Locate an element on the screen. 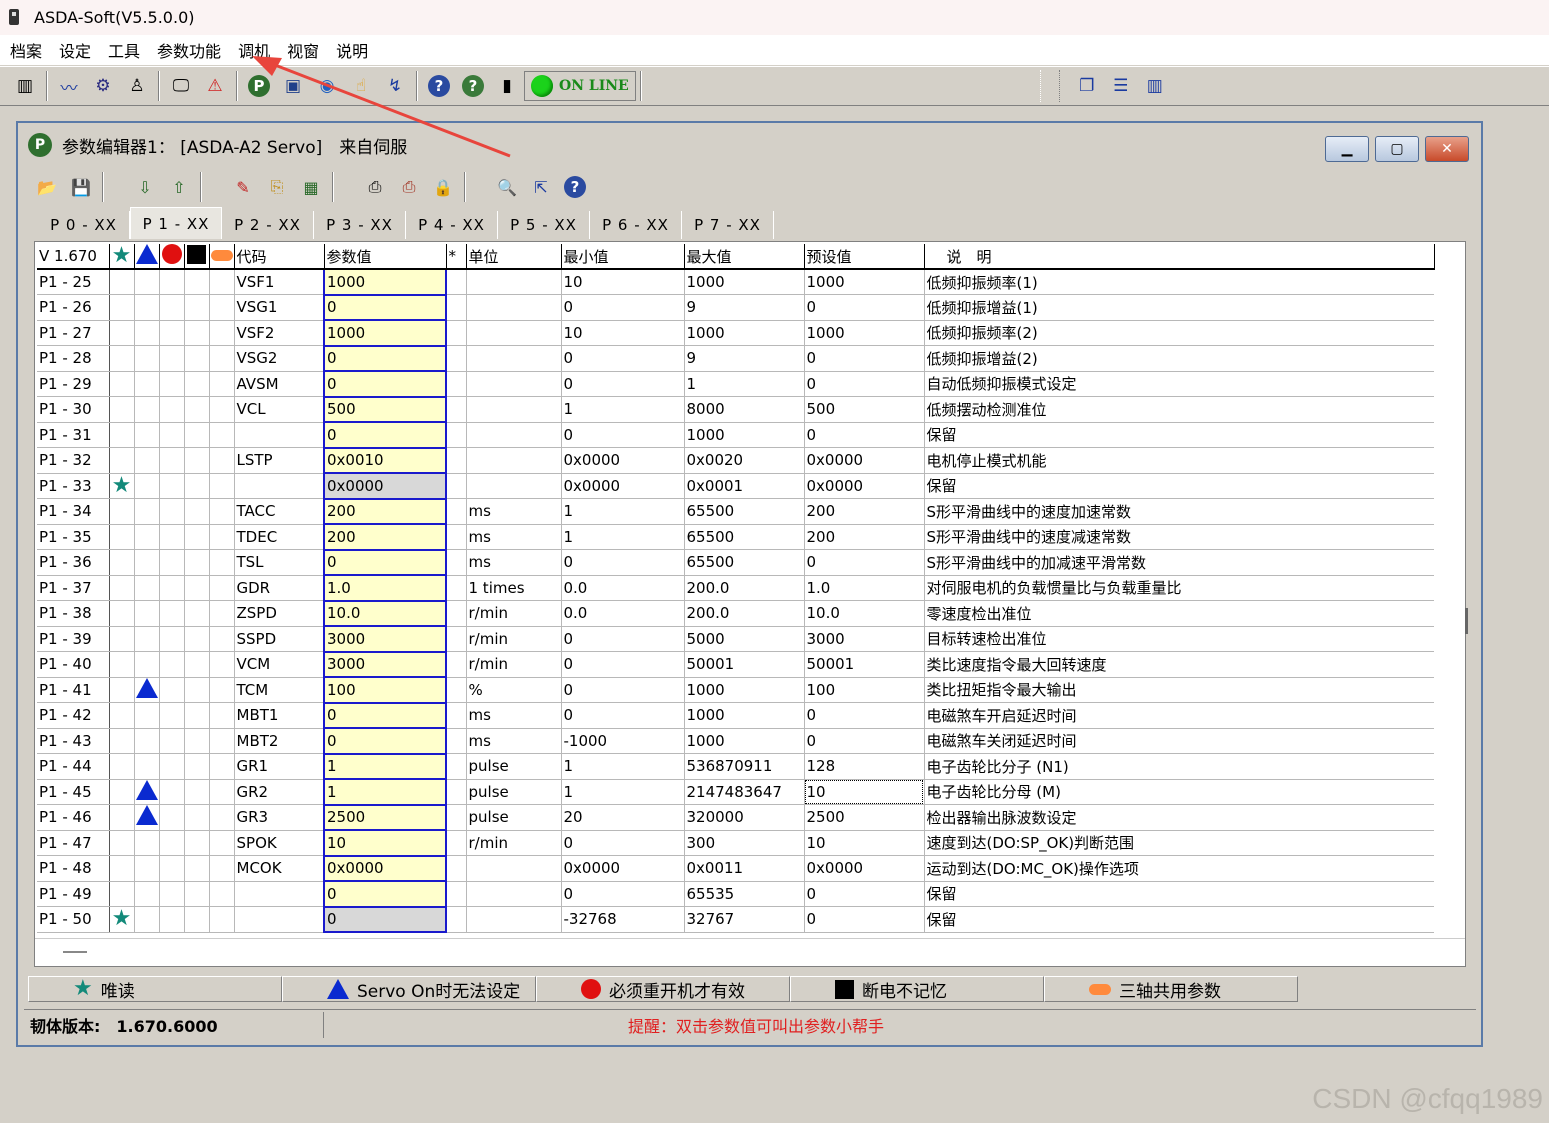  person-icon: ♙ is located at coordinates (137, 86).